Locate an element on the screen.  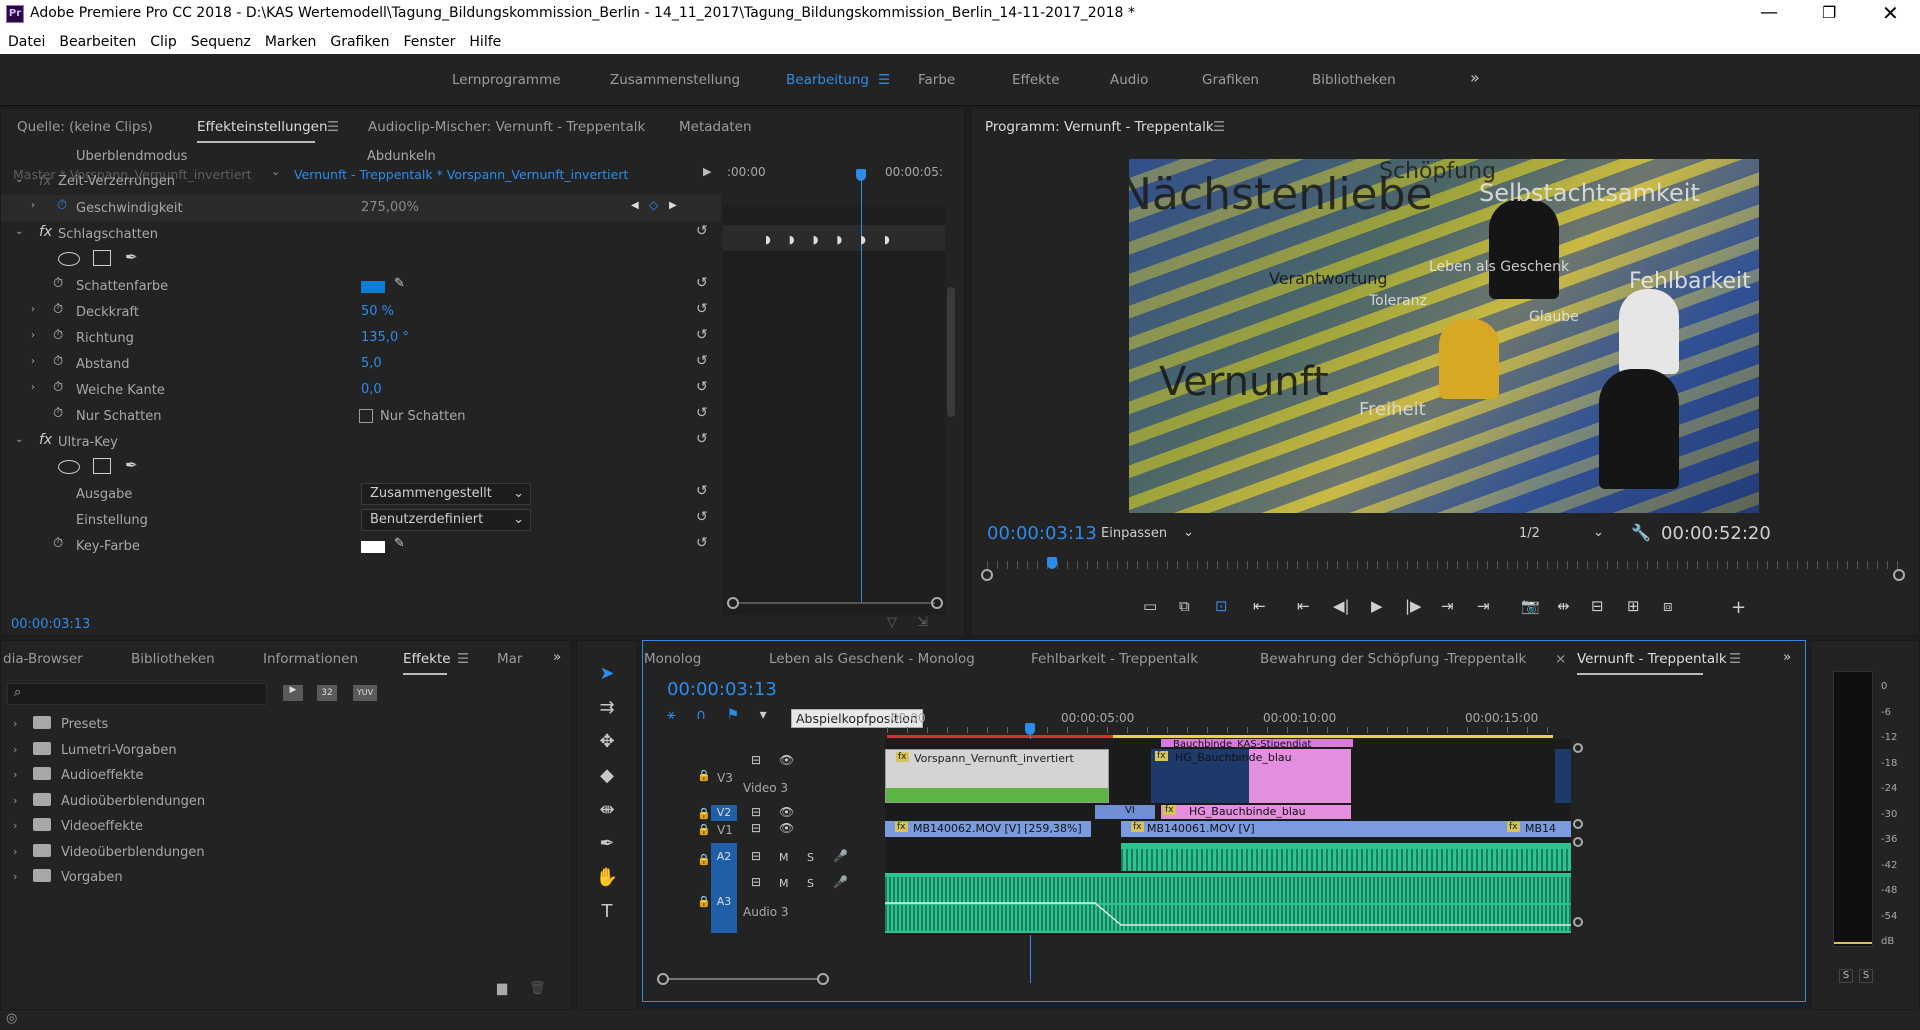
lift-icon: ⇤ is located at coordinates (1259, 606).